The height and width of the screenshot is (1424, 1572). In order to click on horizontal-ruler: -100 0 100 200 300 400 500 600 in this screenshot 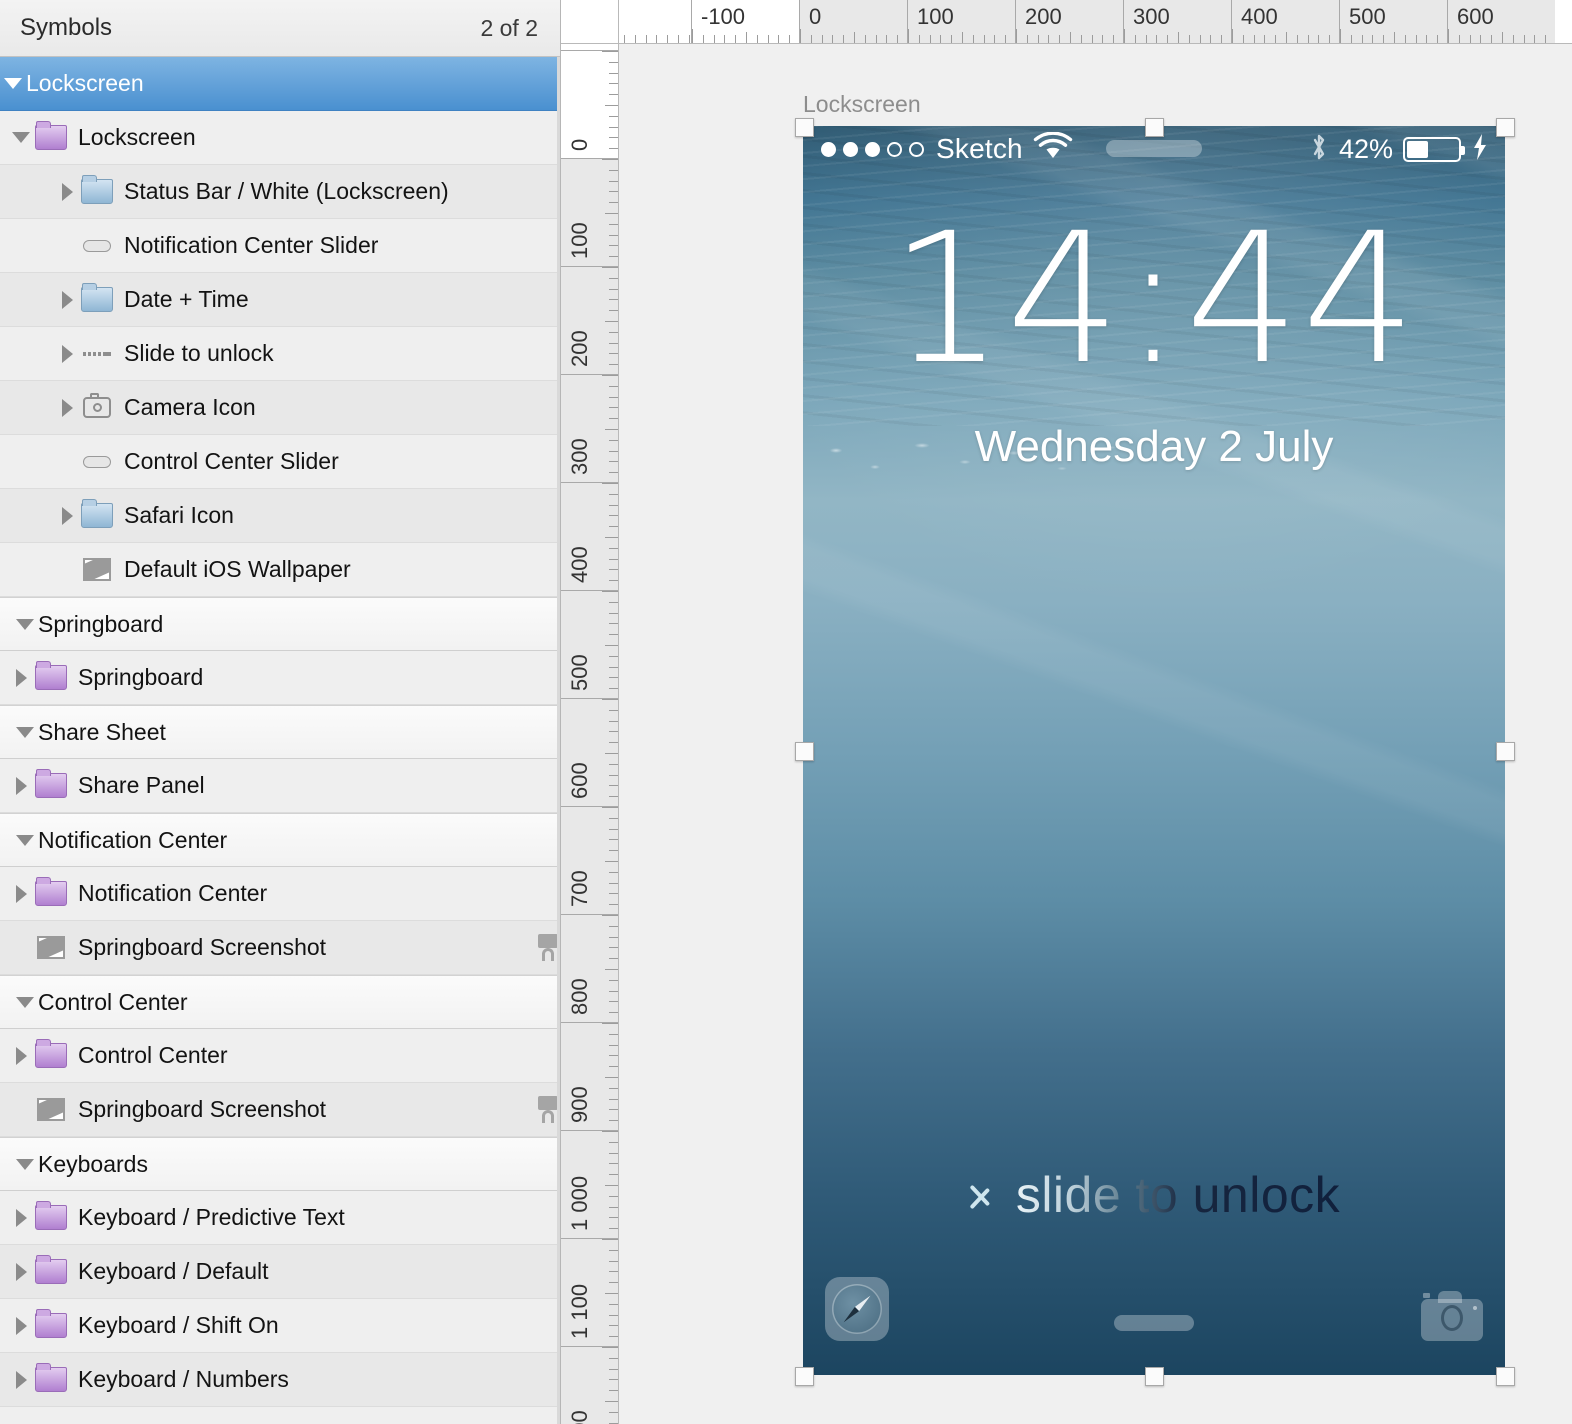, I will do `click(1095, 22)`.